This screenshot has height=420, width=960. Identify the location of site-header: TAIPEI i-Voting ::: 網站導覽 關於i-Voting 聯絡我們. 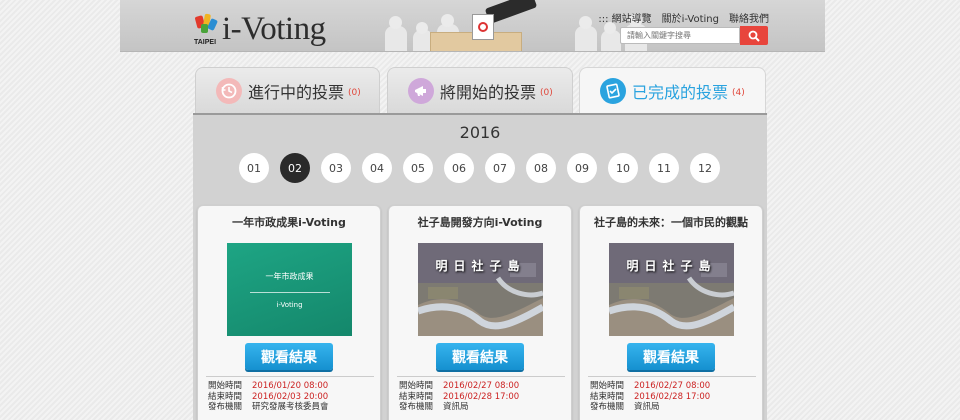
(472, 26).